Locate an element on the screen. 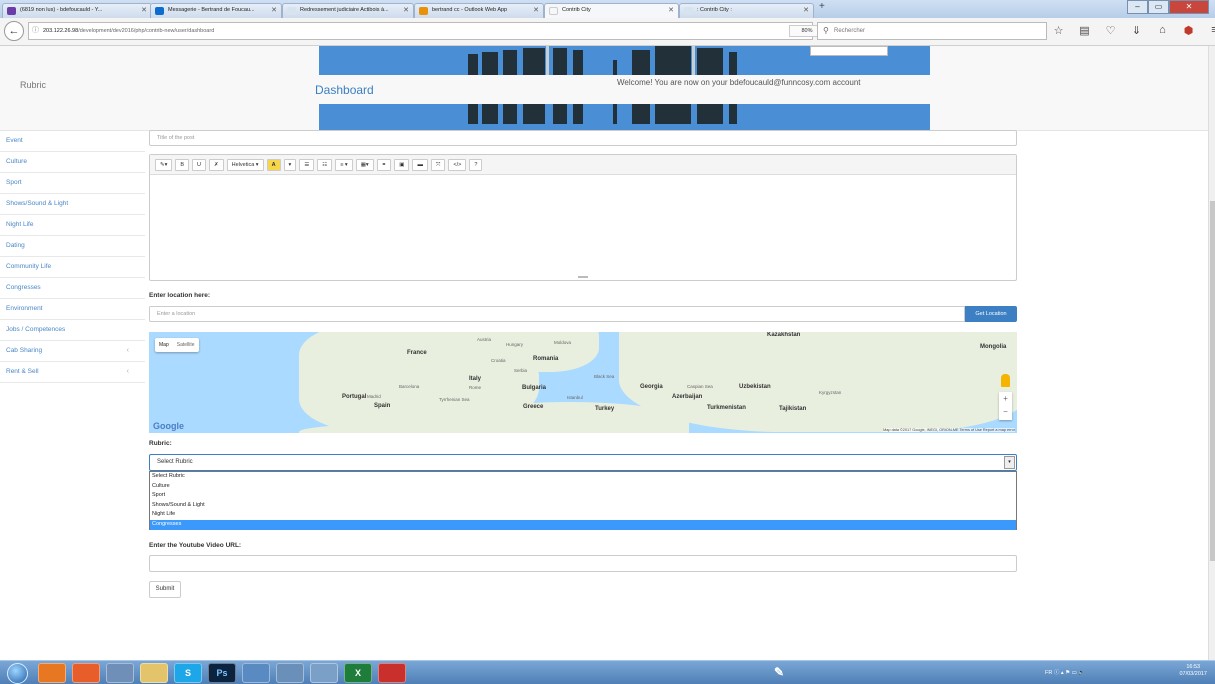  editor-toolbar-button: ⚭ is located at coordinates (384, 165).